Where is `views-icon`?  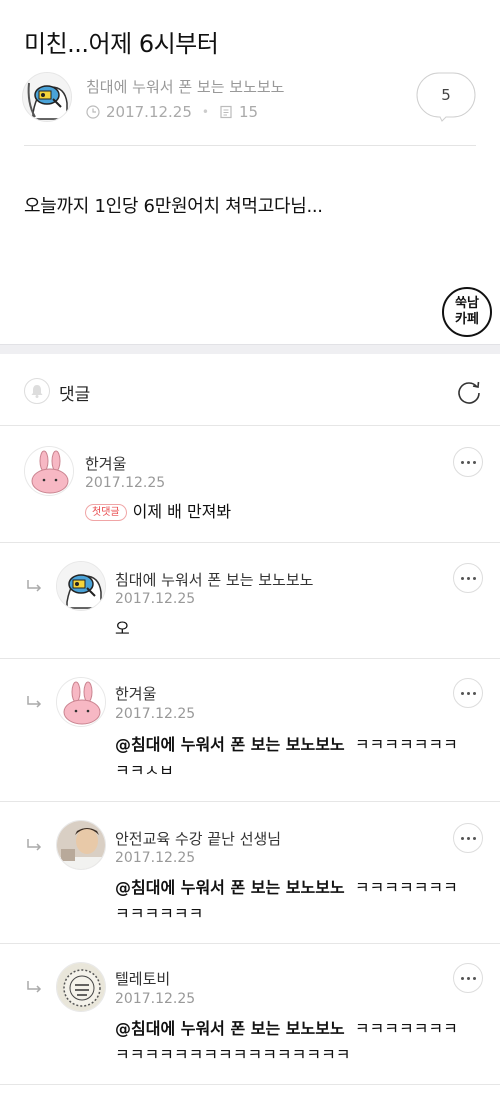
views-icon is located at coordinates (226, 112).